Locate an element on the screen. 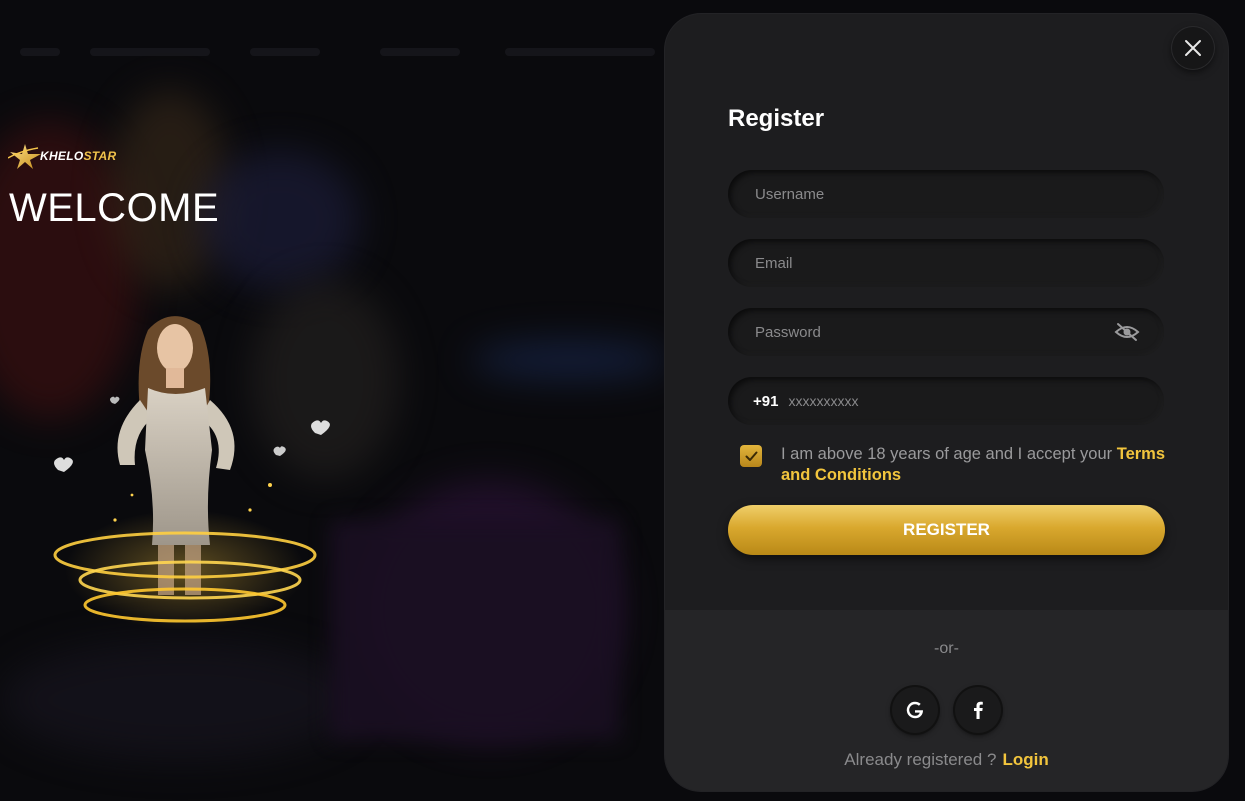  phone-field-wrapper: +91 is located at coordinates (946, 401).